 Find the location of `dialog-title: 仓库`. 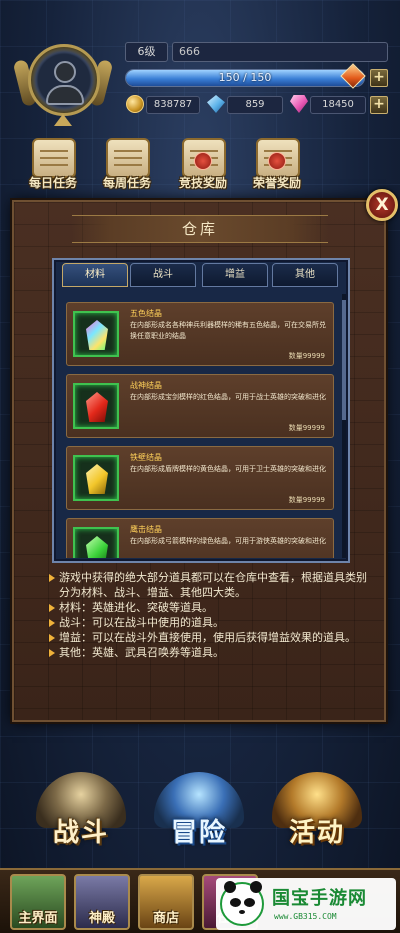

dialog-title: 仓库 is located at coordinates (200, 229).